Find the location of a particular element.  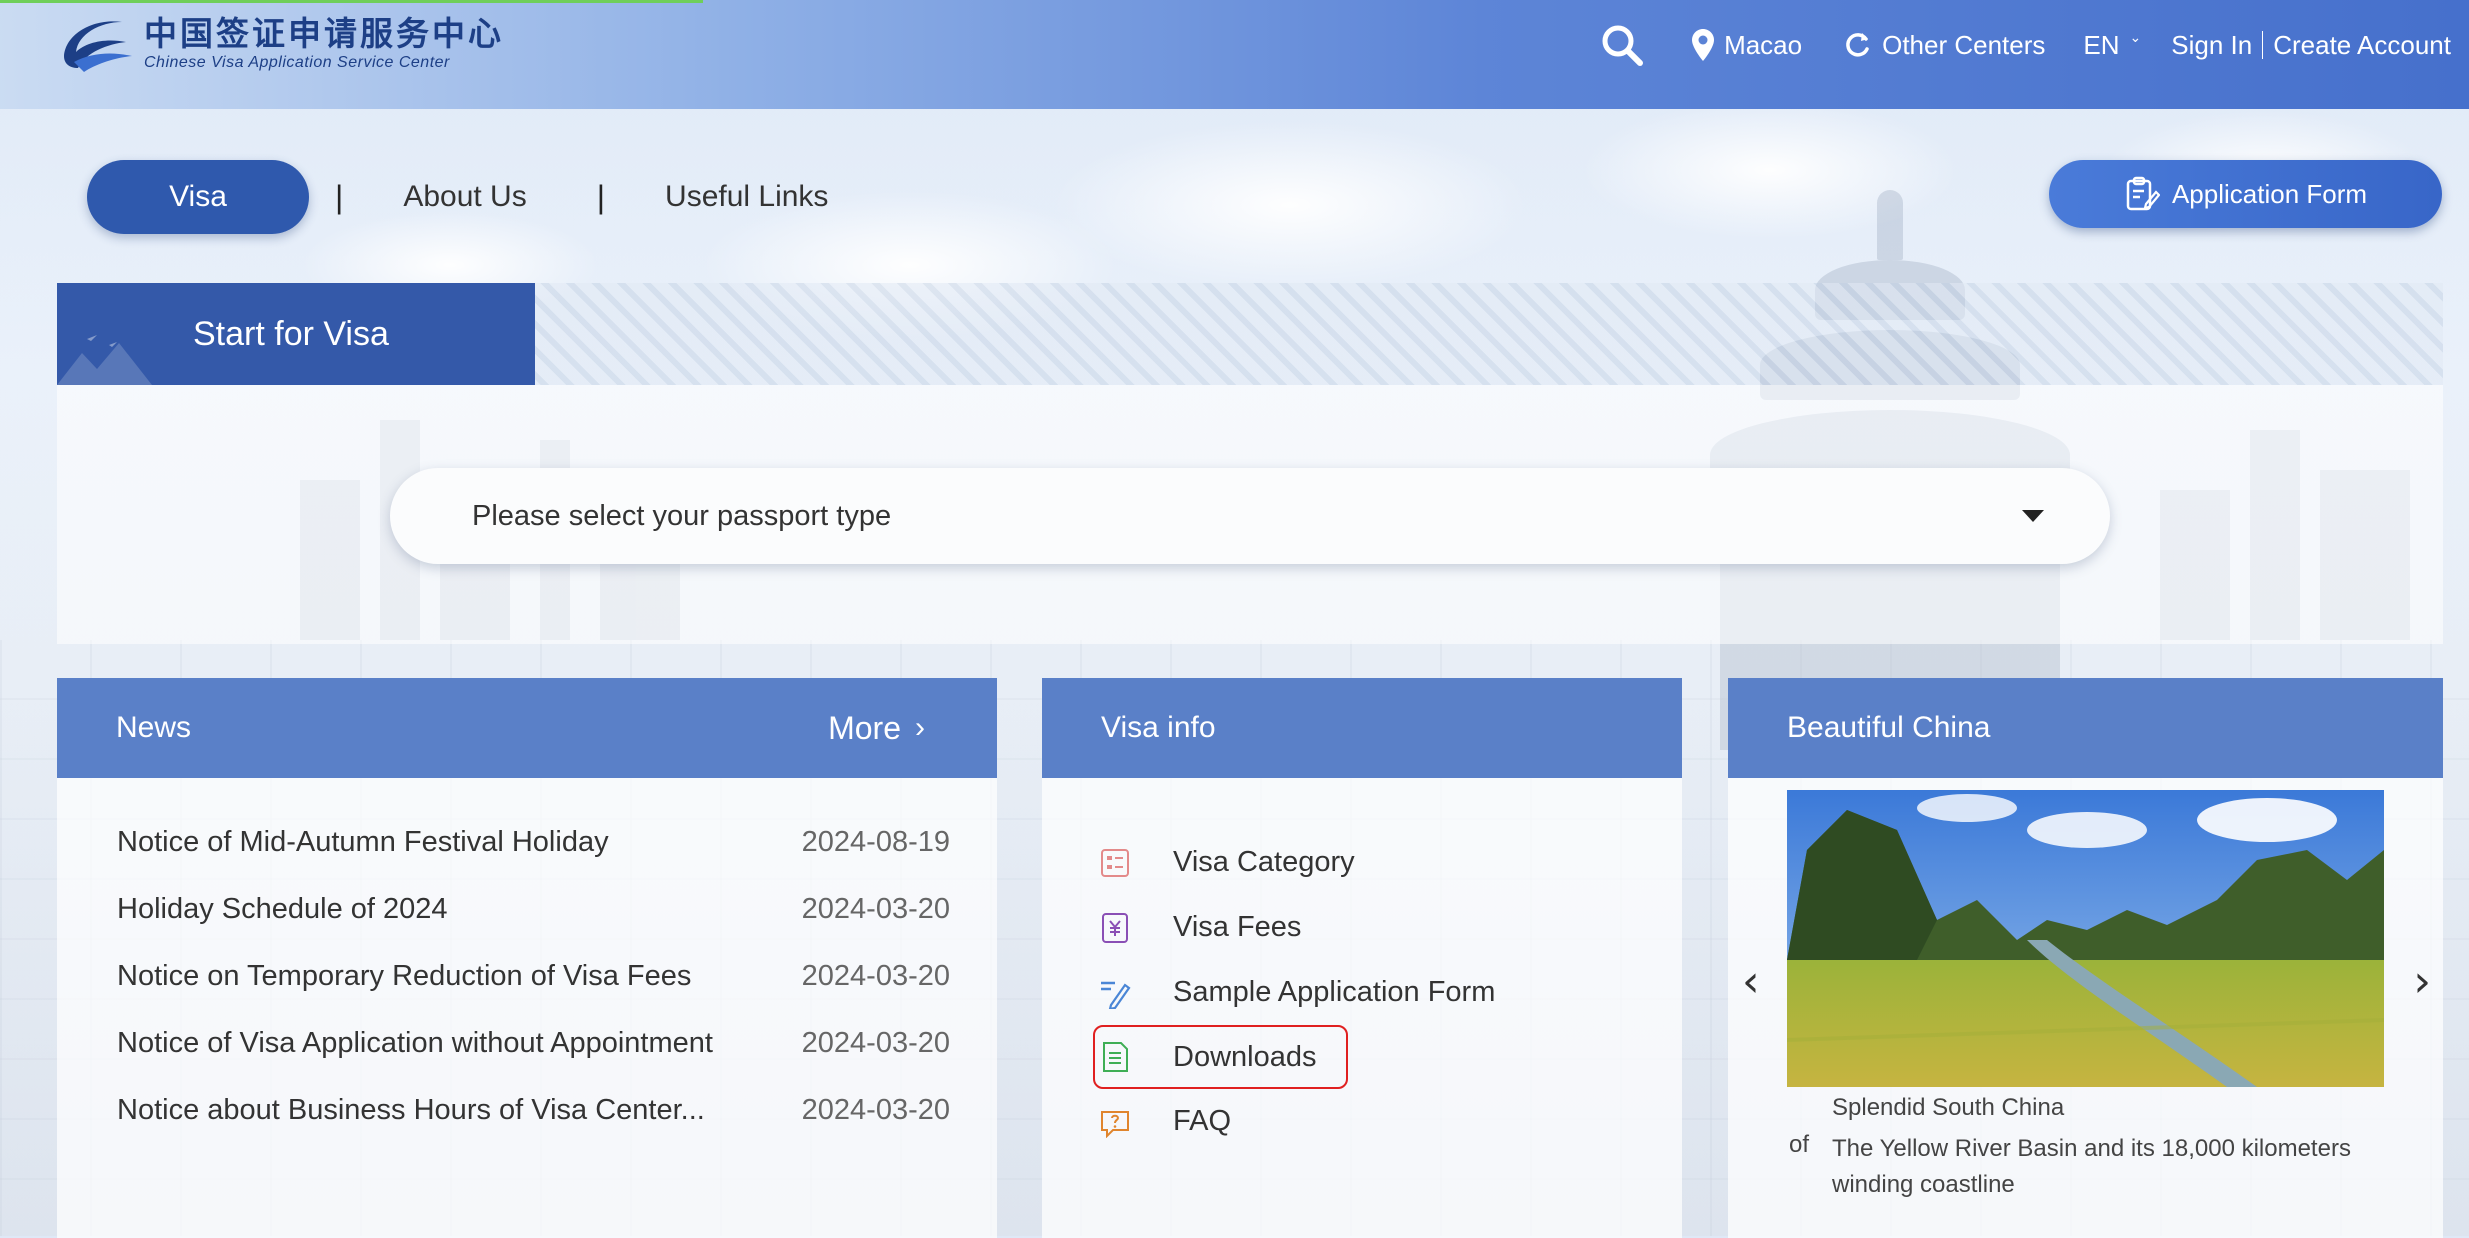

pen-icon is located at coordinates (1116, 995).